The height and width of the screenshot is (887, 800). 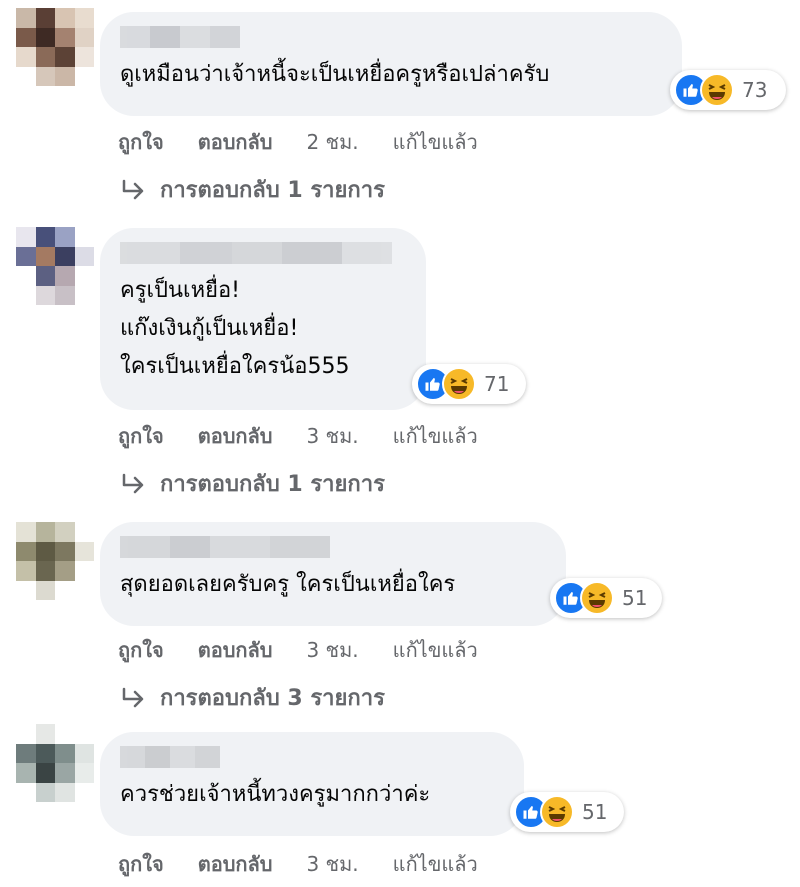 I want to click on comment-bubble: สุดยอดเลยครับครู ใครเป็นเหยื่อใคร, so click(x=333, y=574).